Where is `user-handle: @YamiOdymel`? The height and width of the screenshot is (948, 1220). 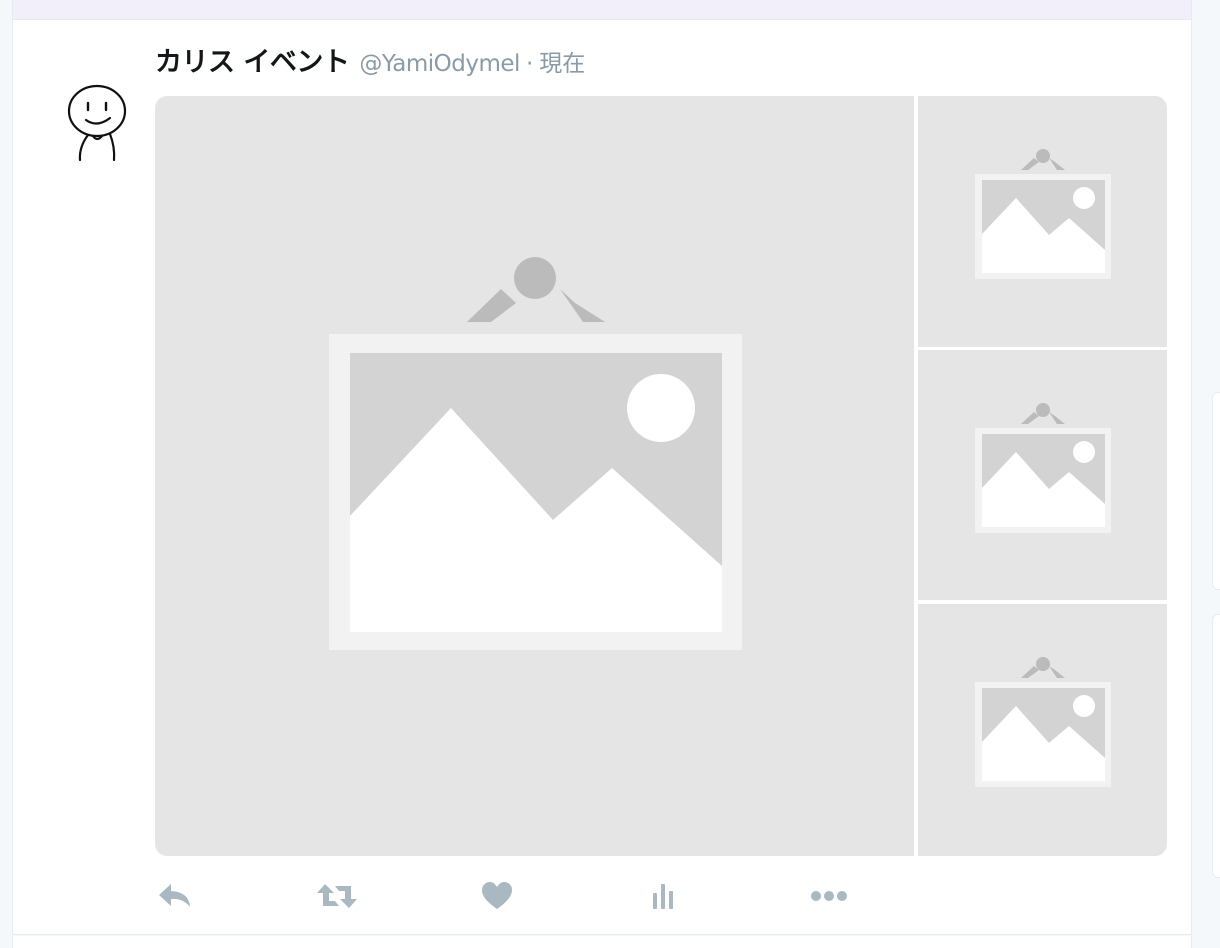 user-handle: @YamiOdymel is located at coordinates (439, 64).